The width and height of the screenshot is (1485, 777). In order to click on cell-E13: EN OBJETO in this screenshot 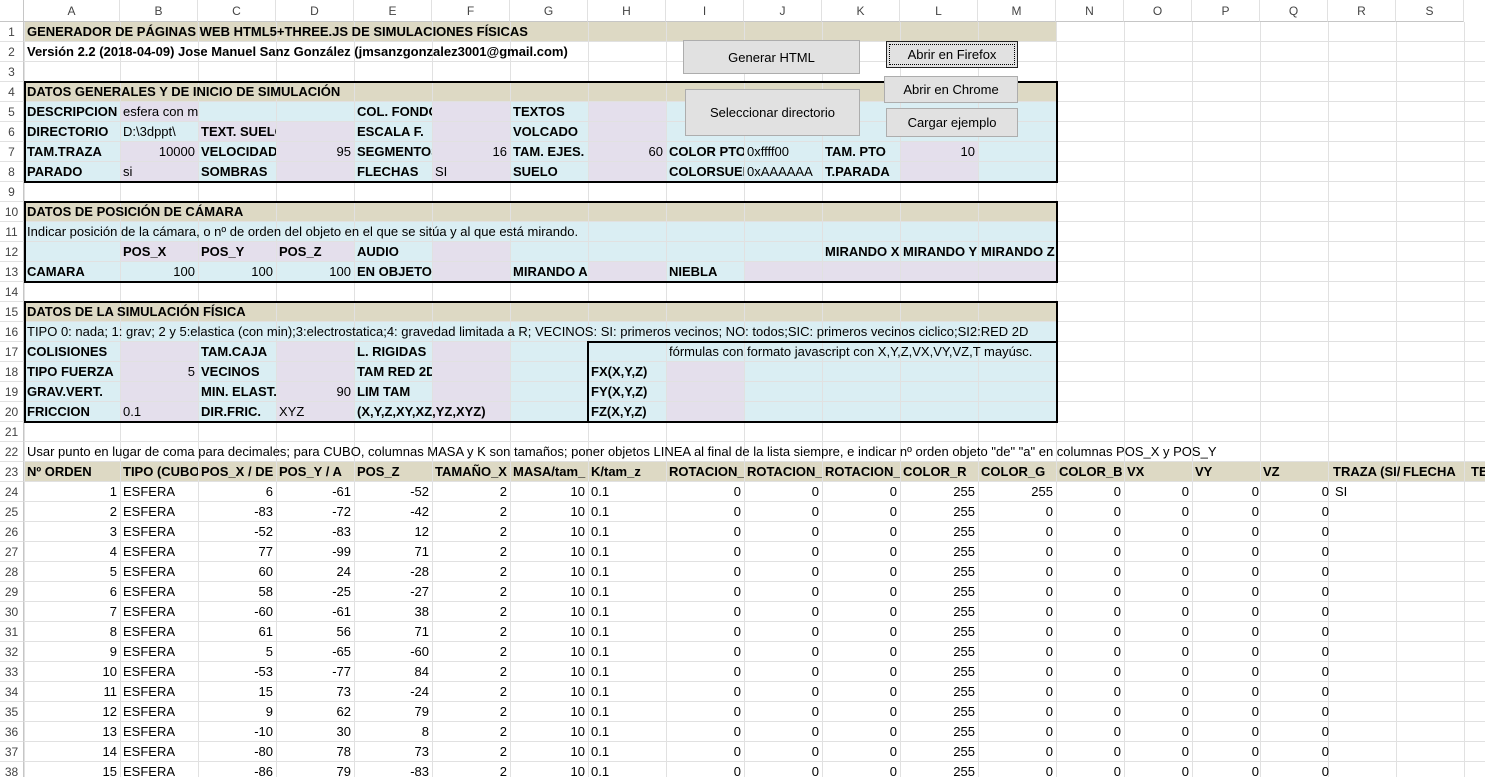, I will do `click(393, 272)`.